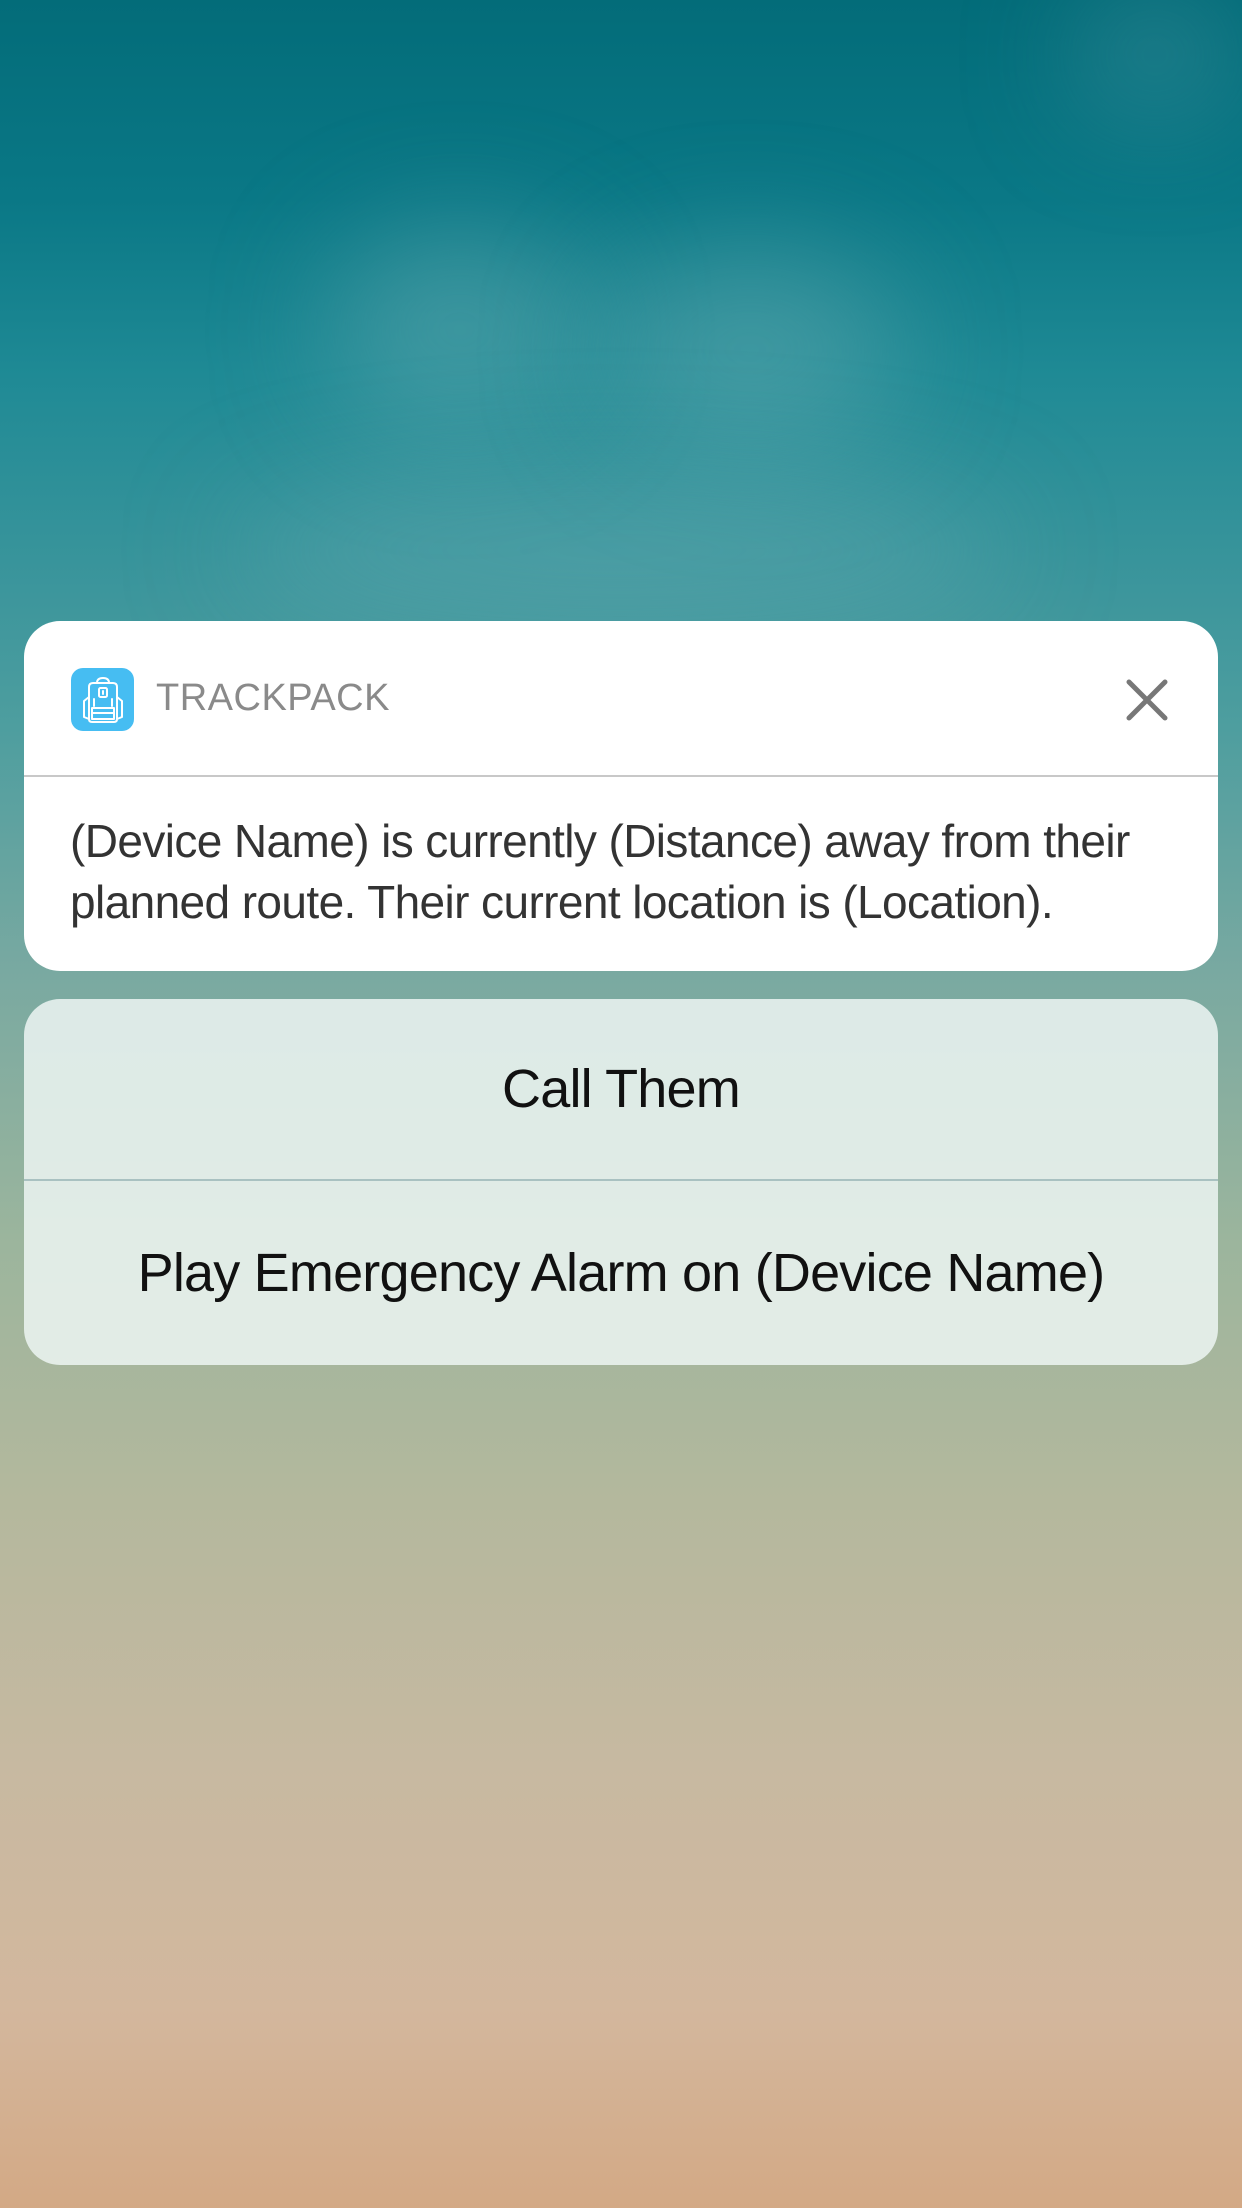 This screenshot has height=2208, width=1242. Describe the element at coordinates (621, 1090) in the screenshot. I see `call-them-button: Call Them` at that location.